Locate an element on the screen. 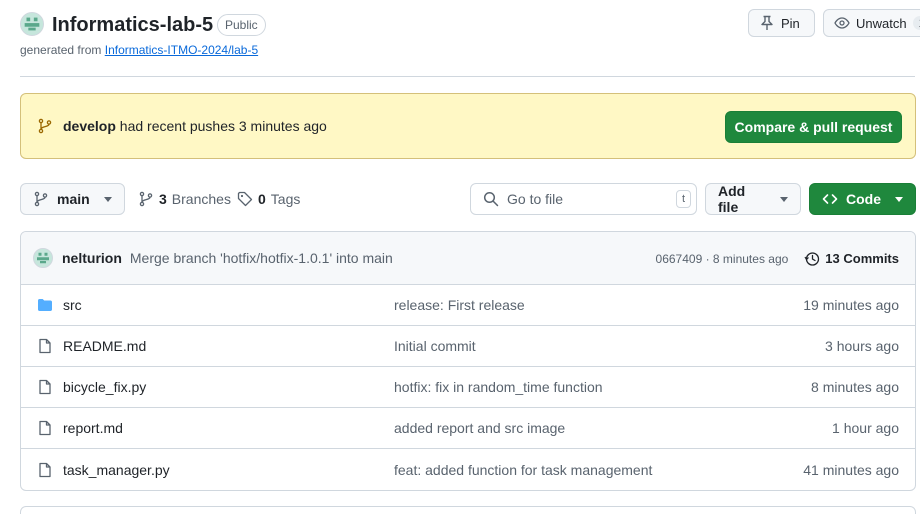  pin-icon is located at coordinates (767, 22).